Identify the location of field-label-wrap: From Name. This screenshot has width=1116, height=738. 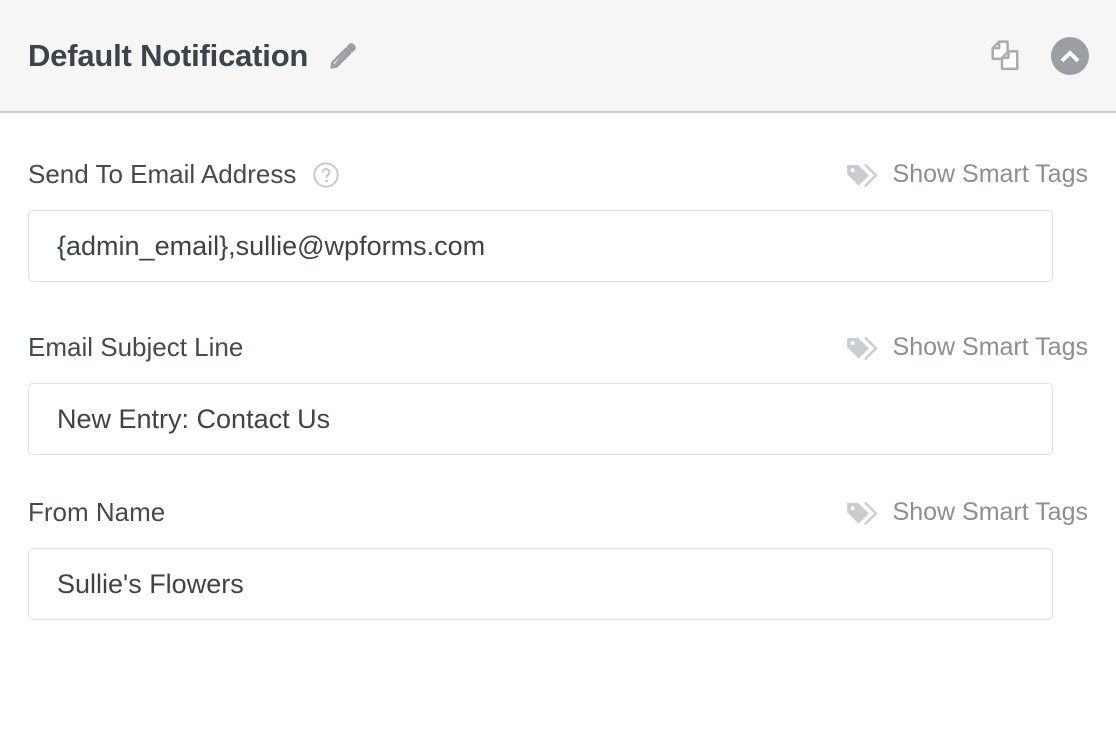
(96, 512).